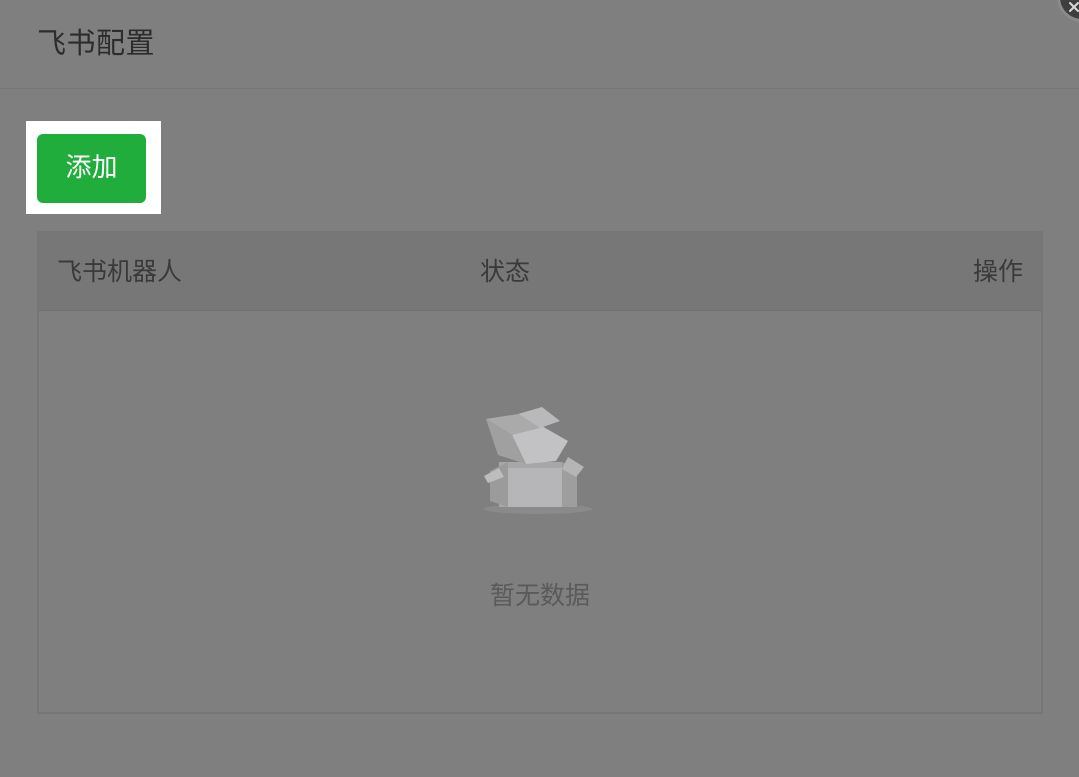 The image size is (1079, 777). I want to click on dialog-header: 飞书配置, so click(539, 44).